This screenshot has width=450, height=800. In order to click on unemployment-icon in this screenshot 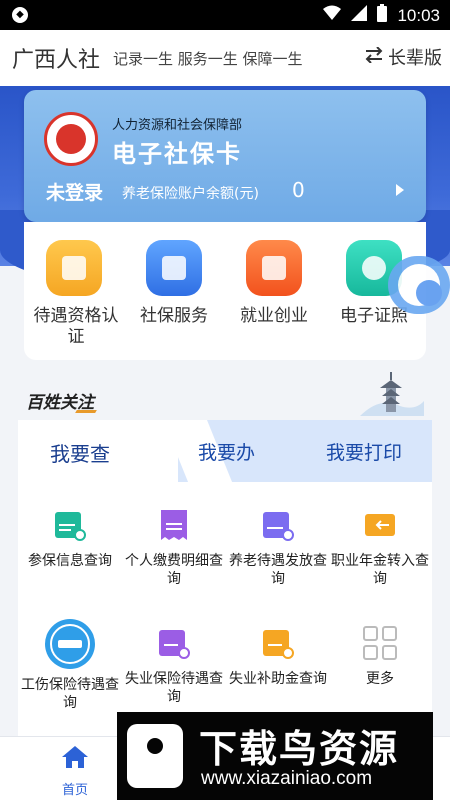, I will do `click(174, 643)`.